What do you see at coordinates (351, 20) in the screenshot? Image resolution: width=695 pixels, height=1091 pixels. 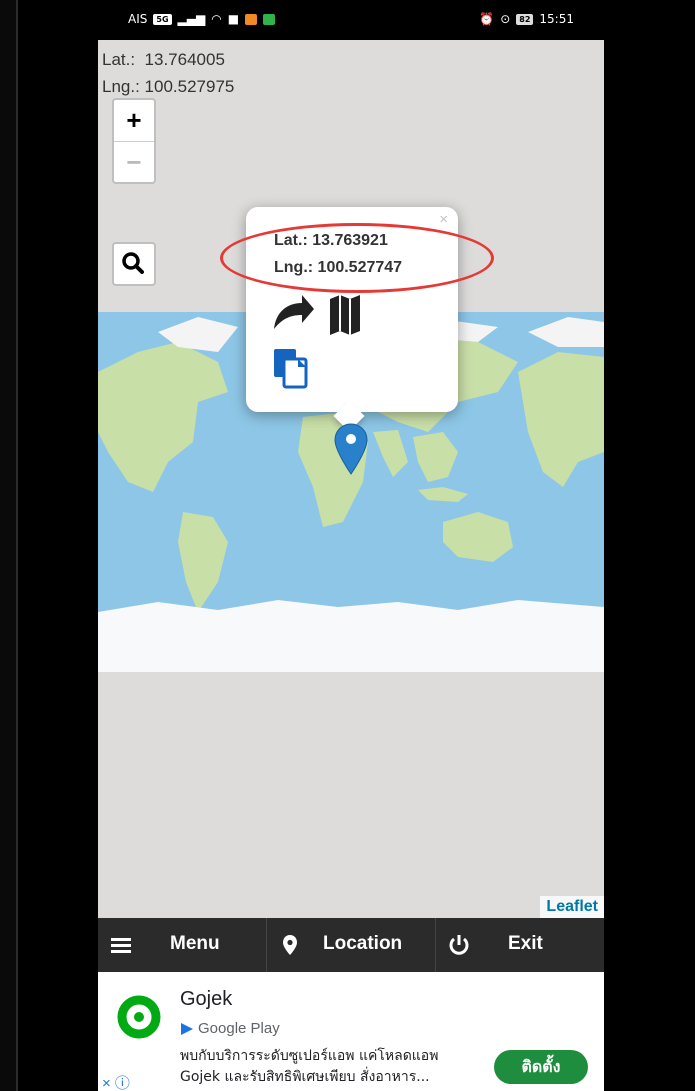 I see `status-bar: AIS 5G ▂▄▆ ◠ ■ ⏰ ⊙ 82 15:51` at bounding box center [351, 20].